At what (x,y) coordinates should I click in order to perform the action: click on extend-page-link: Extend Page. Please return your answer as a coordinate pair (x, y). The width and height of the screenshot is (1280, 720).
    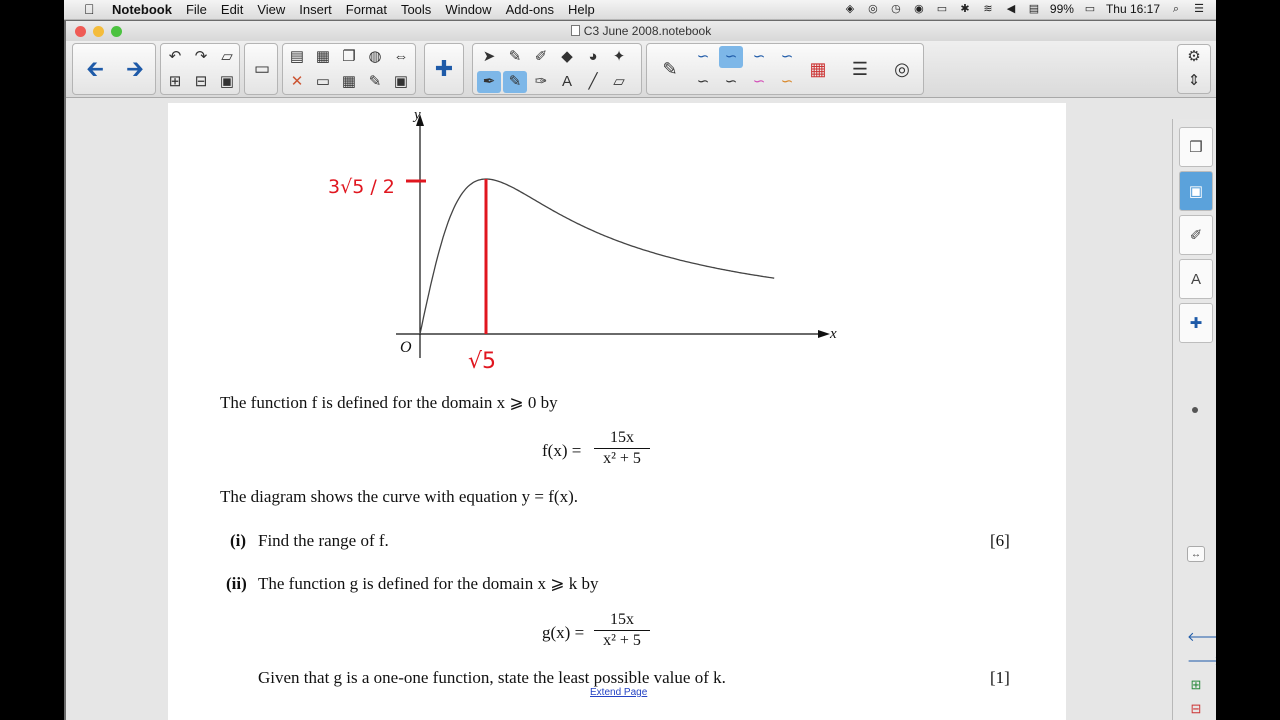
    Looking at the image, I should click on (618, 692).